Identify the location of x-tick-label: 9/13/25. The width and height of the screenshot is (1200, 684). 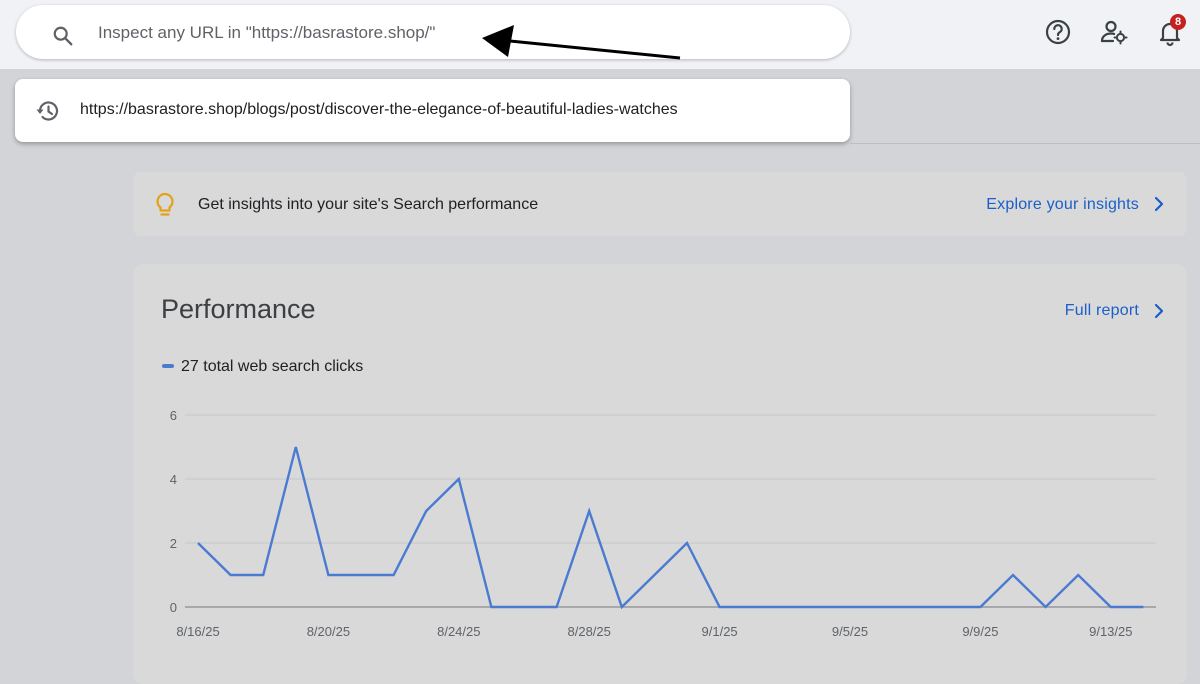
(1110, 631).